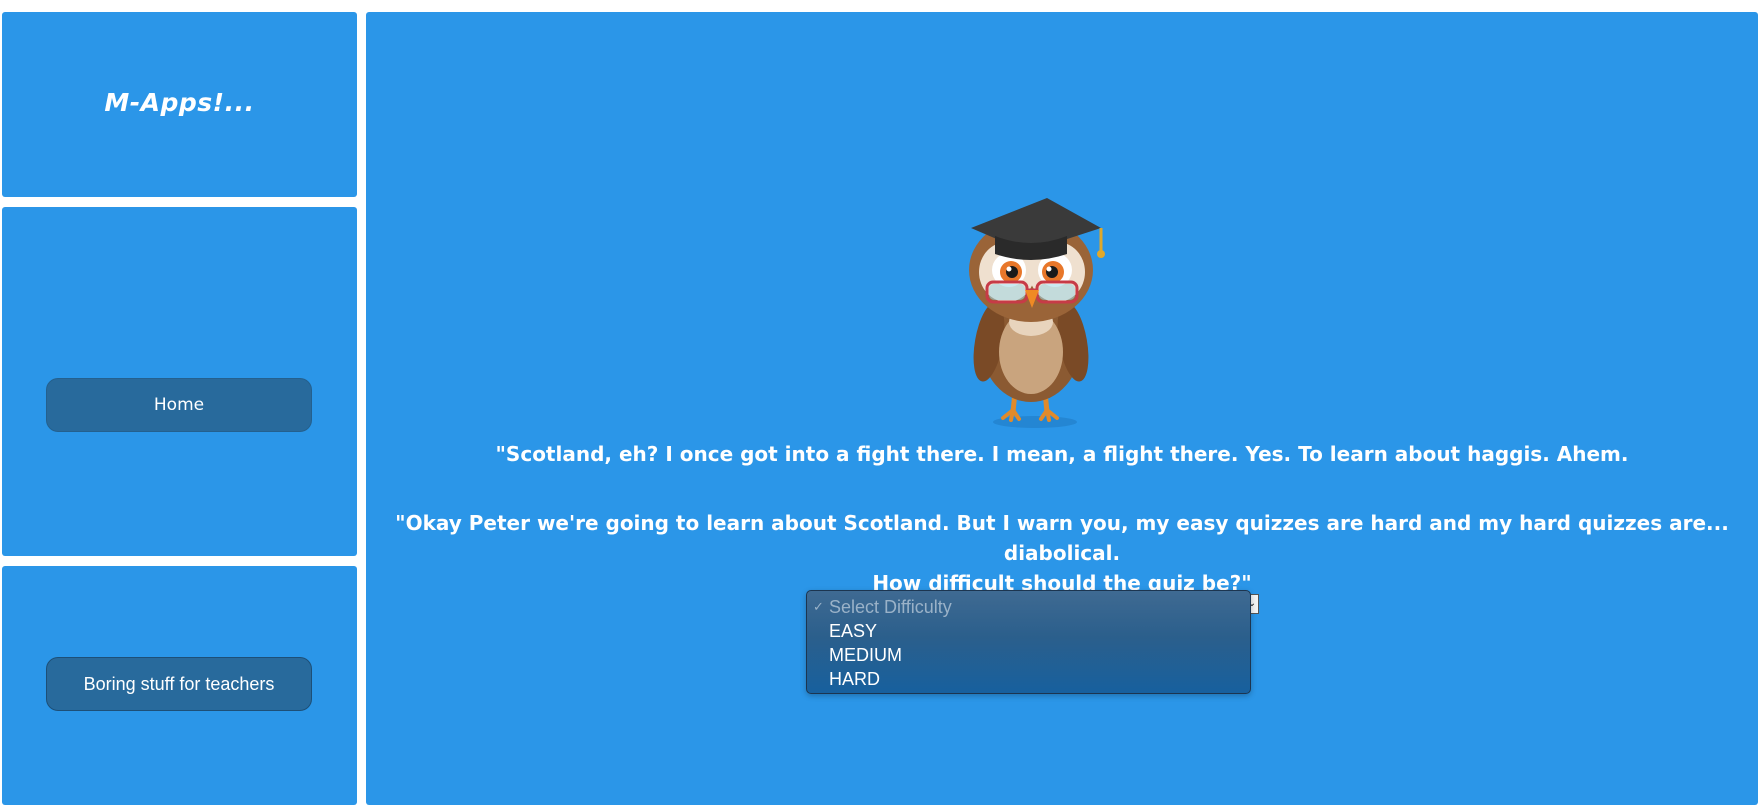  I want to click on dropdown-option-placeholder: ✓ Select Difficulty, so click(1028, 607).